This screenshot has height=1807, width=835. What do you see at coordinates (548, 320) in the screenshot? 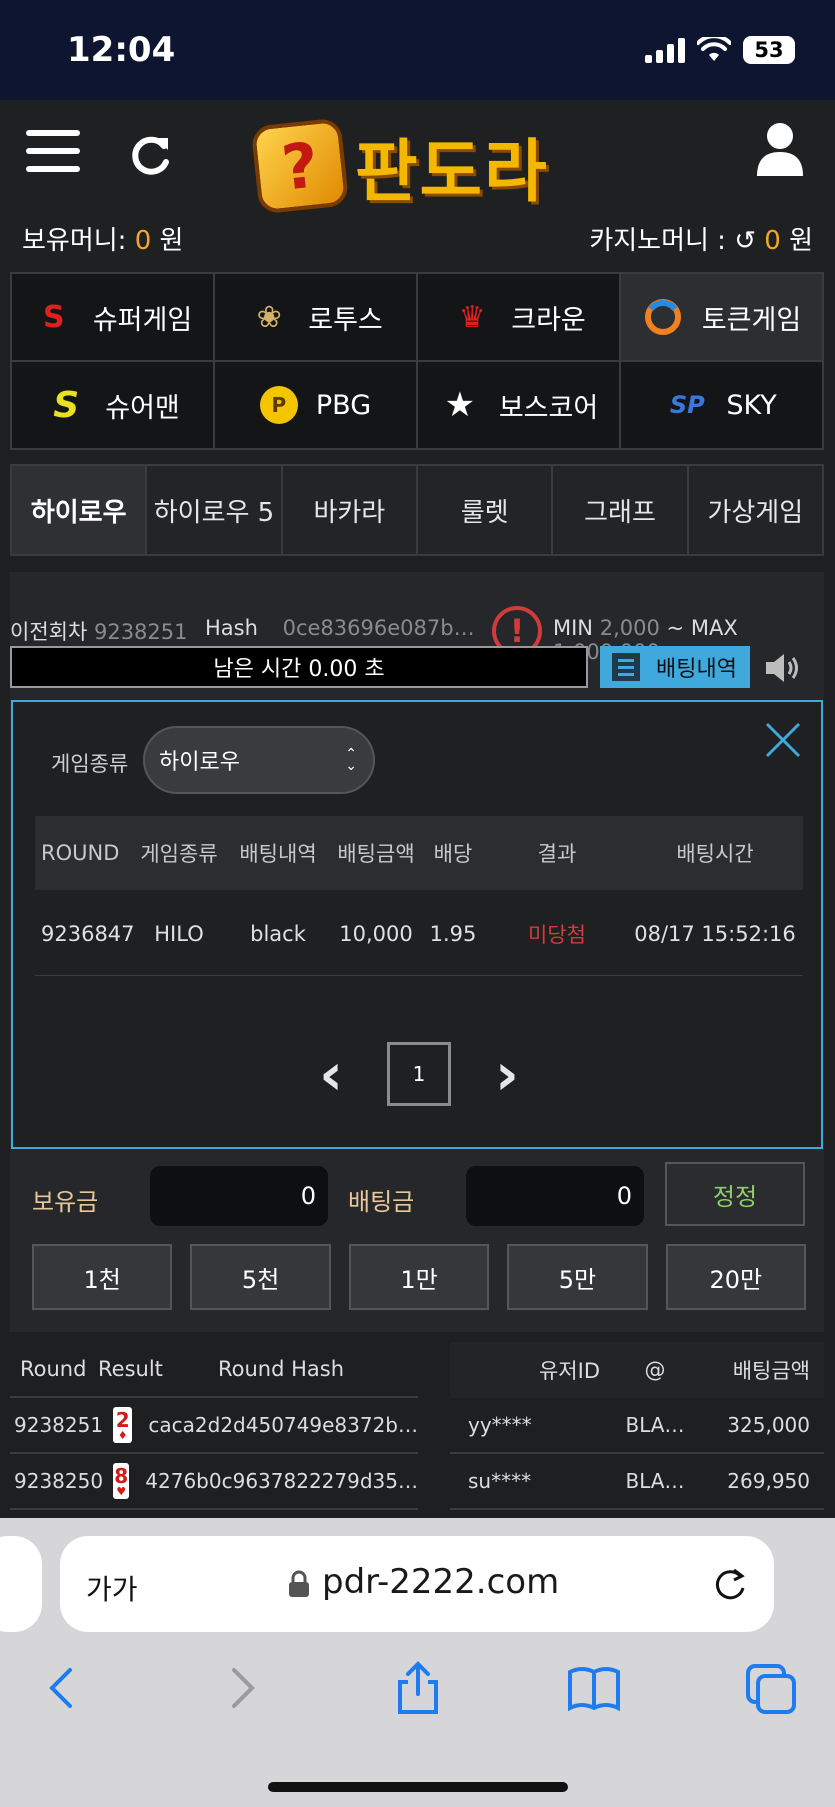
I see `game-label: 크라운` at bounding box center [548, 320].